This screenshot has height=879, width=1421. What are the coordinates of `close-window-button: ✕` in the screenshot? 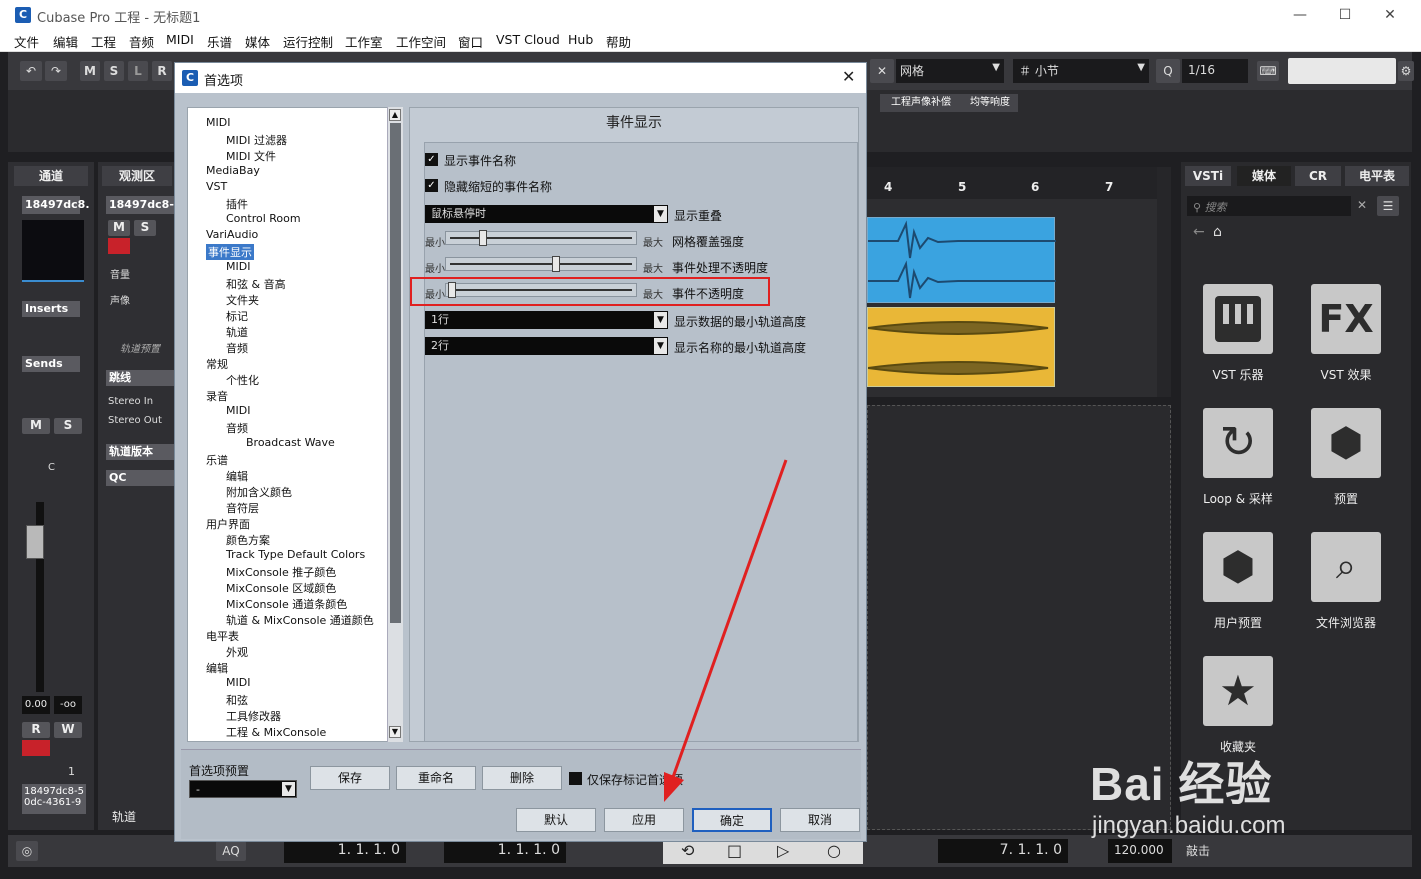 It's located at (1390, 15).